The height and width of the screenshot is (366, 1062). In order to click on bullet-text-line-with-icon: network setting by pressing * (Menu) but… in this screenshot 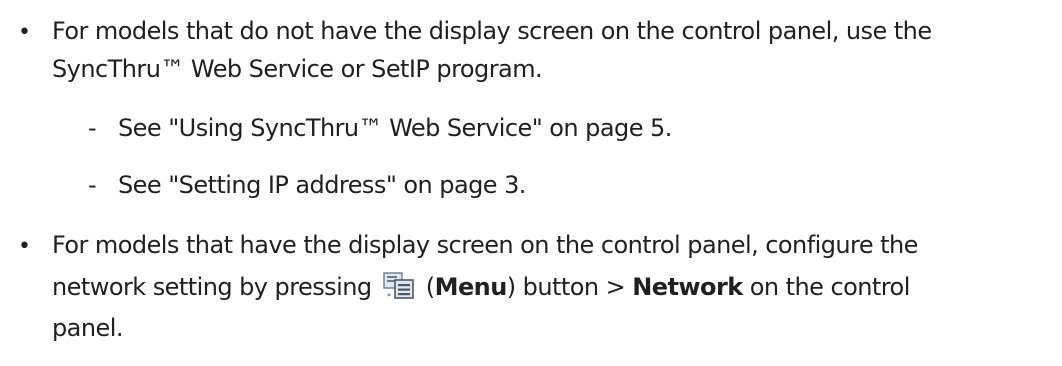, I will do `click(481, 287)`.